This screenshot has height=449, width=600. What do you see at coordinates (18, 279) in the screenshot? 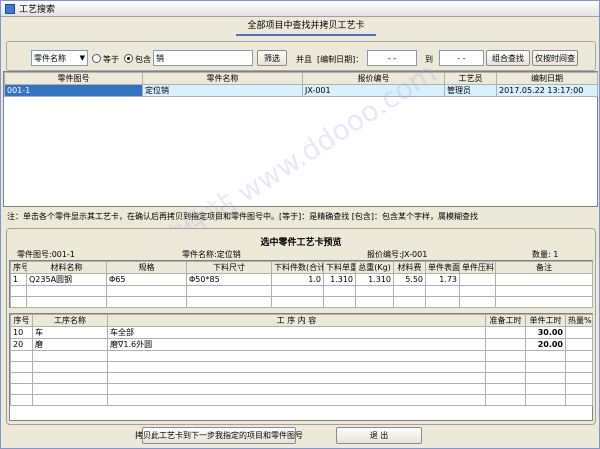
I see `table-cell: 1` at bounding box center [18, 279].